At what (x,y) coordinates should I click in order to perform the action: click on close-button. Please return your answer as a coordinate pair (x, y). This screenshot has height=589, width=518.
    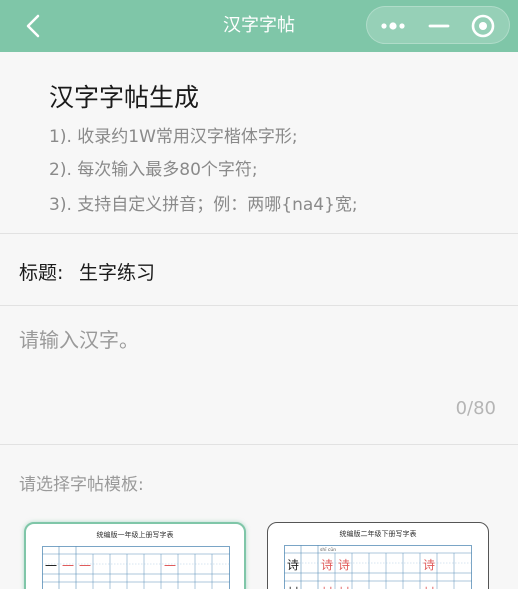
    Looking at the image, I should click on (483, 26).